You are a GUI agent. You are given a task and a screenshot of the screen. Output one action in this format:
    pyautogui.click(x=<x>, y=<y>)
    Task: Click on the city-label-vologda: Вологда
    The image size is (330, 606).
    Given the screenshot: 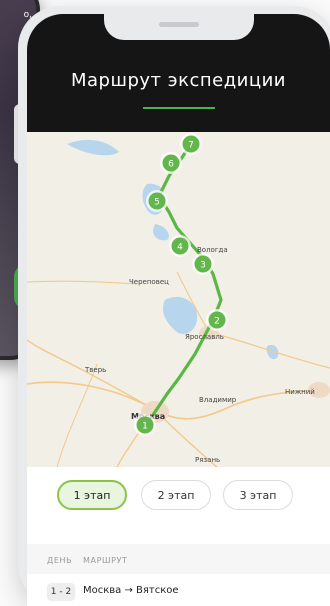 What is the action you would take?
    pyautogui.click(x=212, y=250)
    